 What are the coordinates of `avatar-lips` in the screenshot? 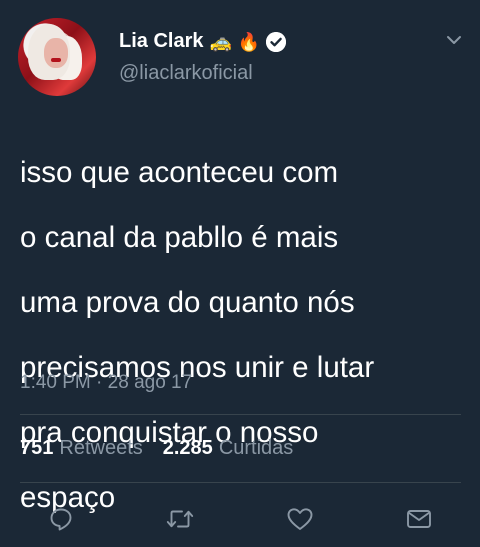 It's located at (56, 60).